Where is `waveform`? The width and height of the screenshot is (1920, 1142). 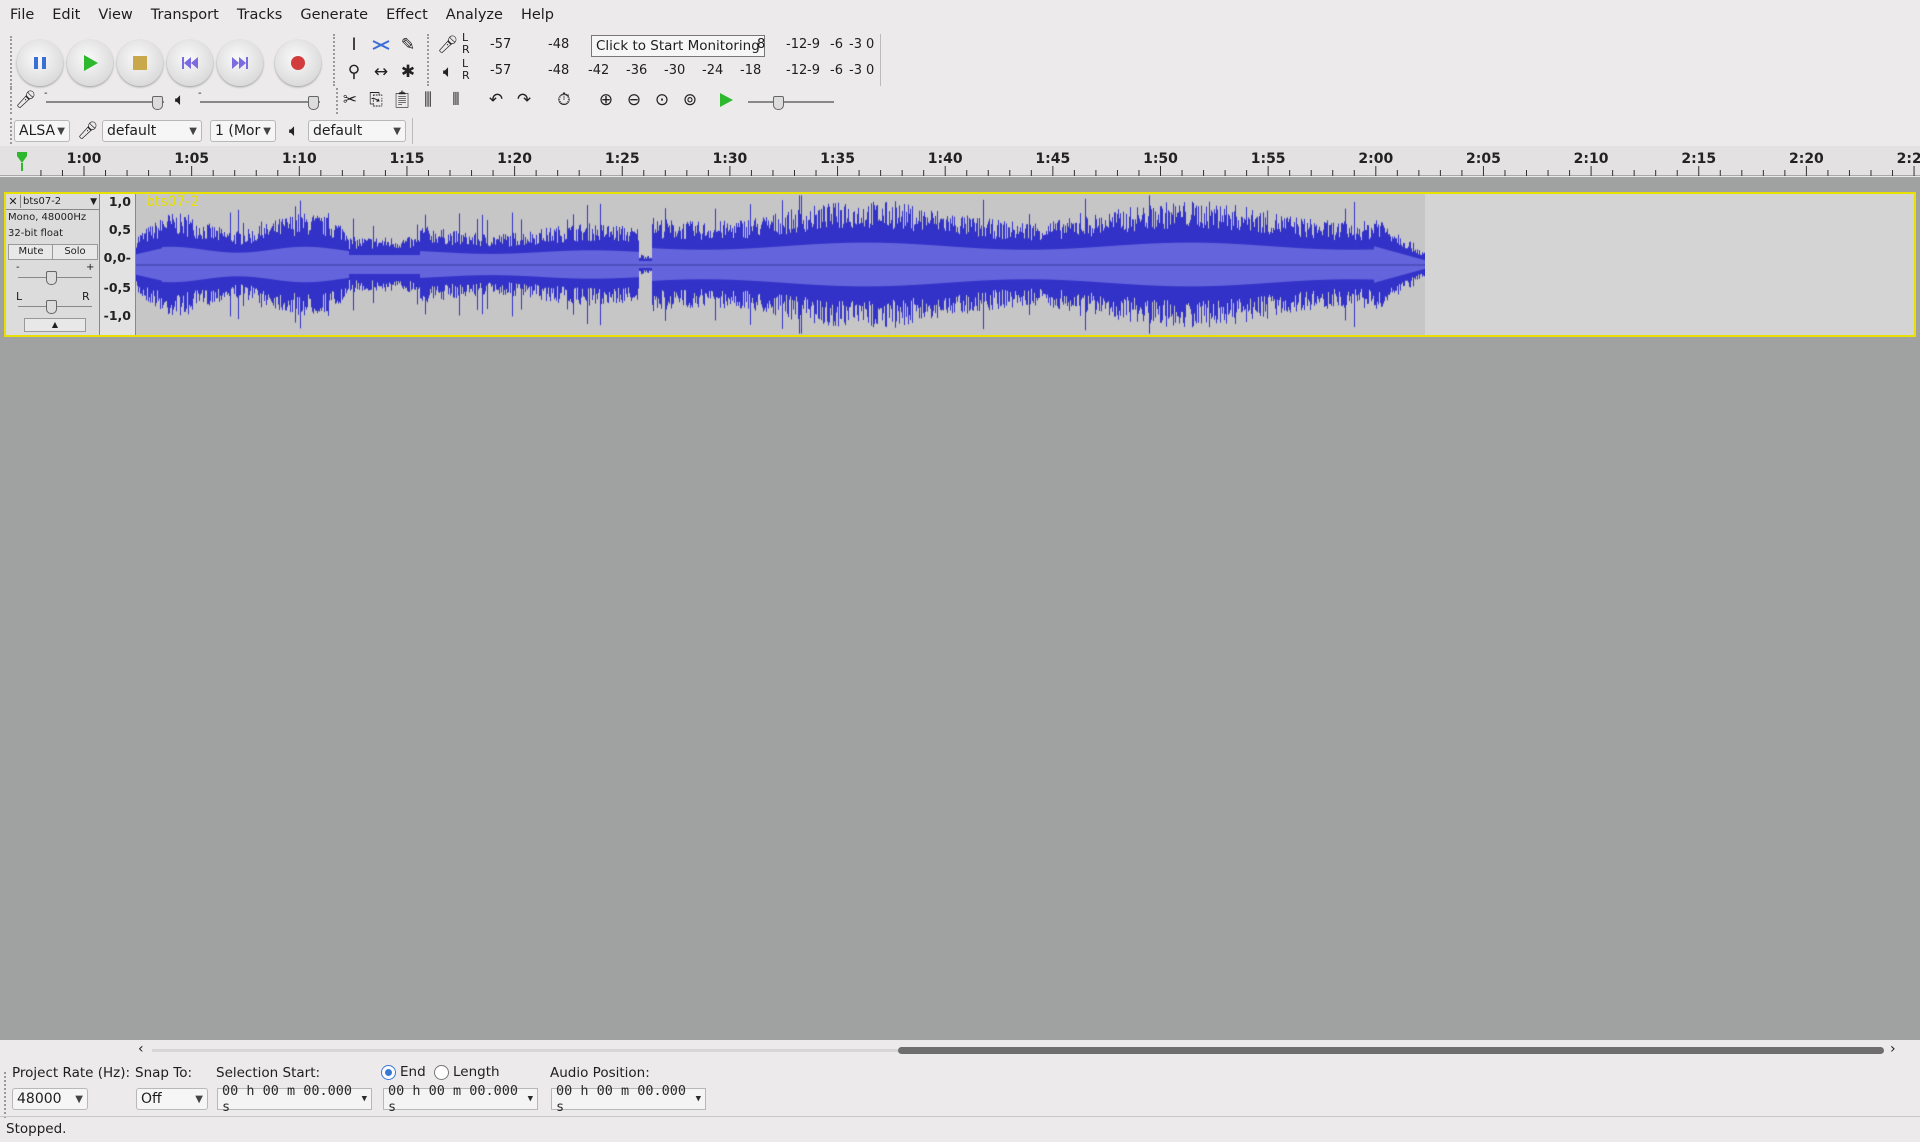 waveform is located at coordinates (780, 264).